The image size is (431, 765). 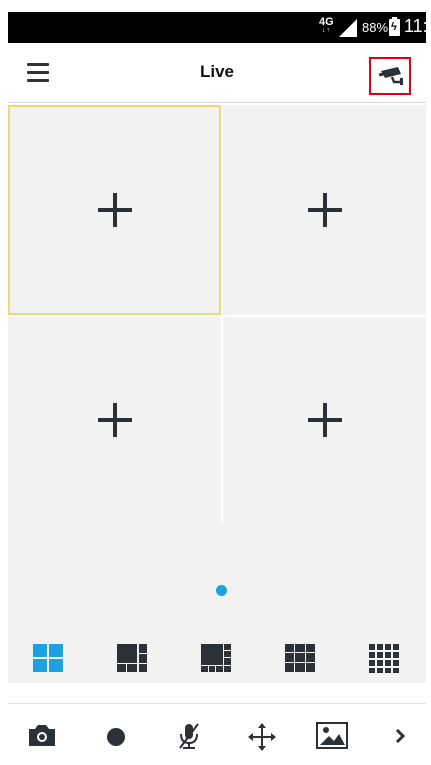 I want to click on gallery-icon, so click(x=332, y=735).